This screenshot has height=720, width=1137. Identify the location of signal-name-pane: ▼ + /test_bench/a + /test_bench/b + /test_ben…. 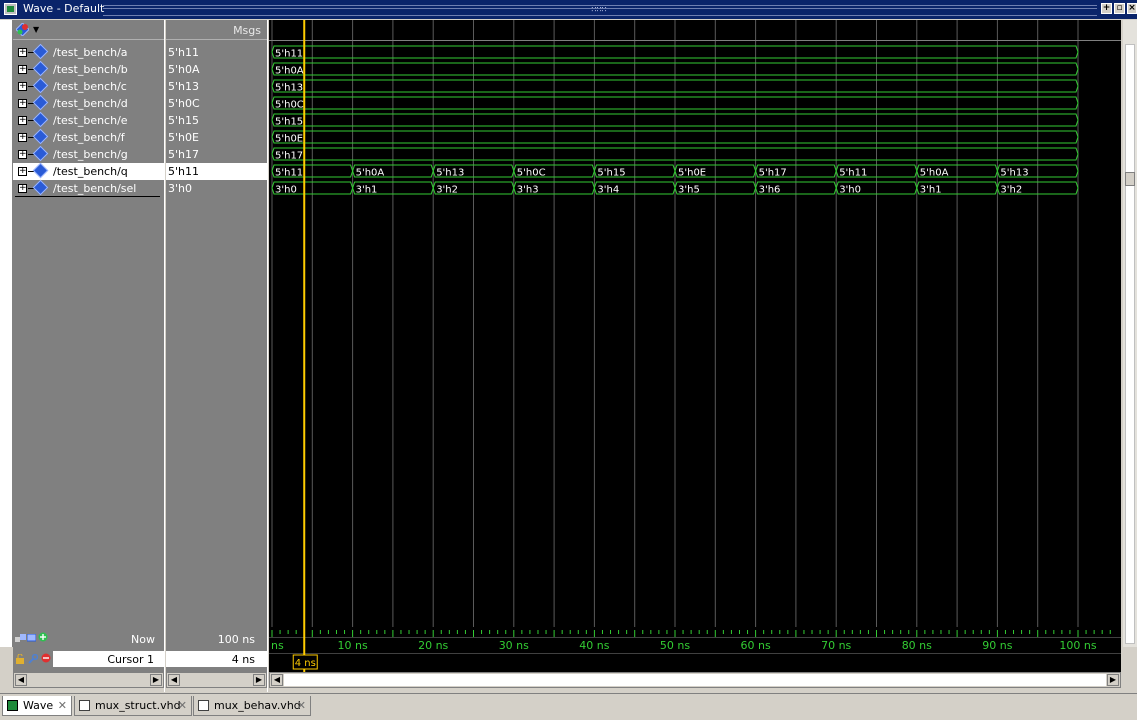
(88, 333).